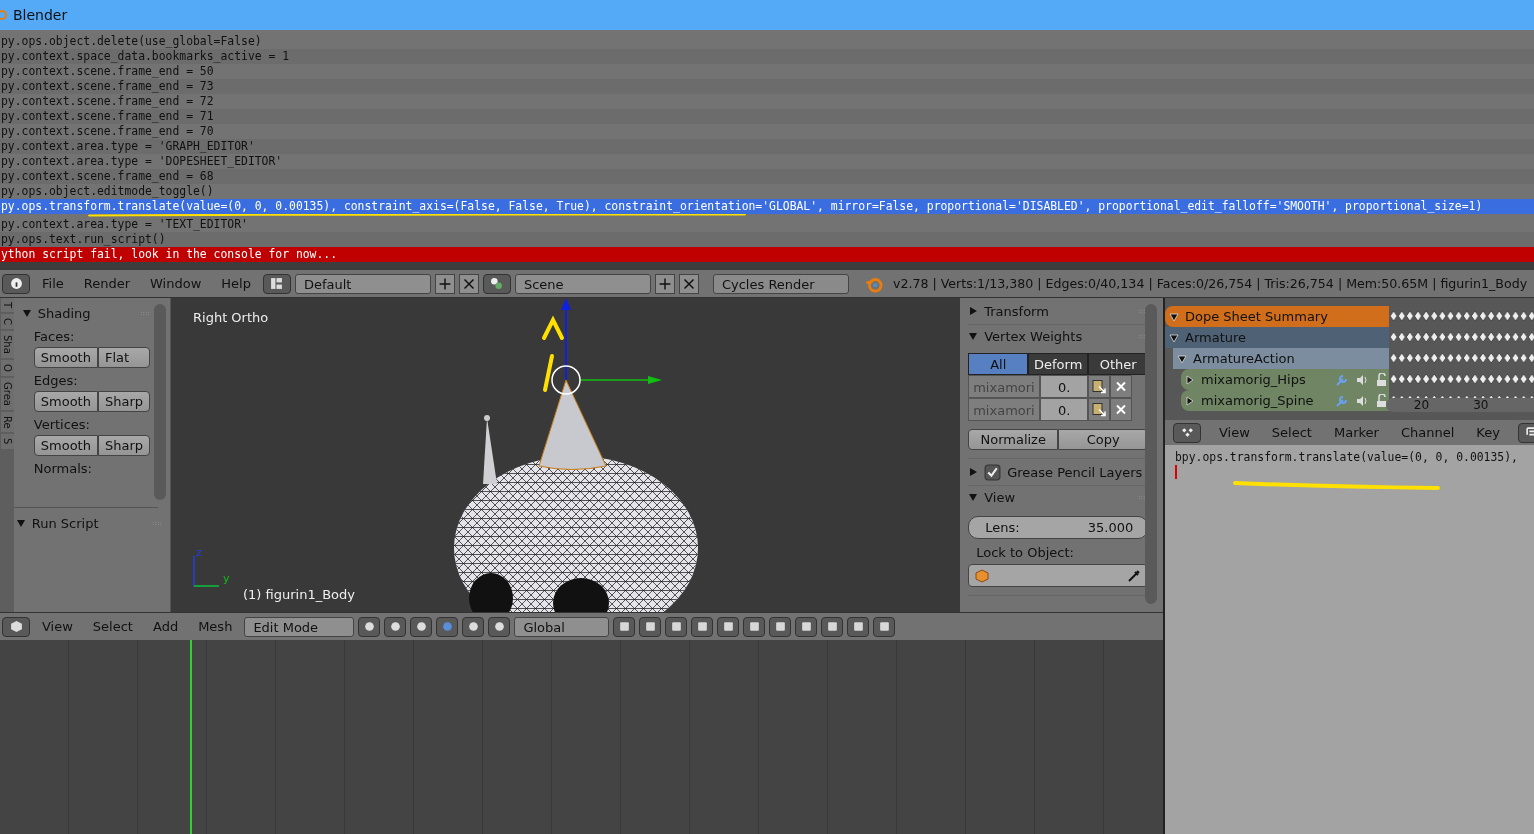  Describe the element at coordinates (124, 224) in the screenshot. I see `console-line: py.context.area.type = 'TEXT_EDITOR'` at that location.